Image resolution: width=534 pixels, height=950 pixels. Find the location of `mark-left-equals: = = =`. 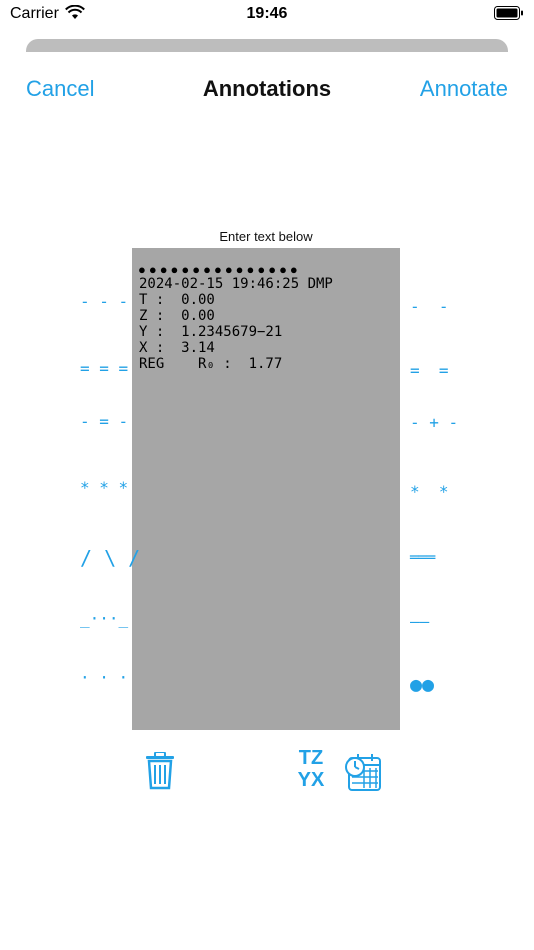

mark-left-equals: = = = is located at coordinates (104, 368).